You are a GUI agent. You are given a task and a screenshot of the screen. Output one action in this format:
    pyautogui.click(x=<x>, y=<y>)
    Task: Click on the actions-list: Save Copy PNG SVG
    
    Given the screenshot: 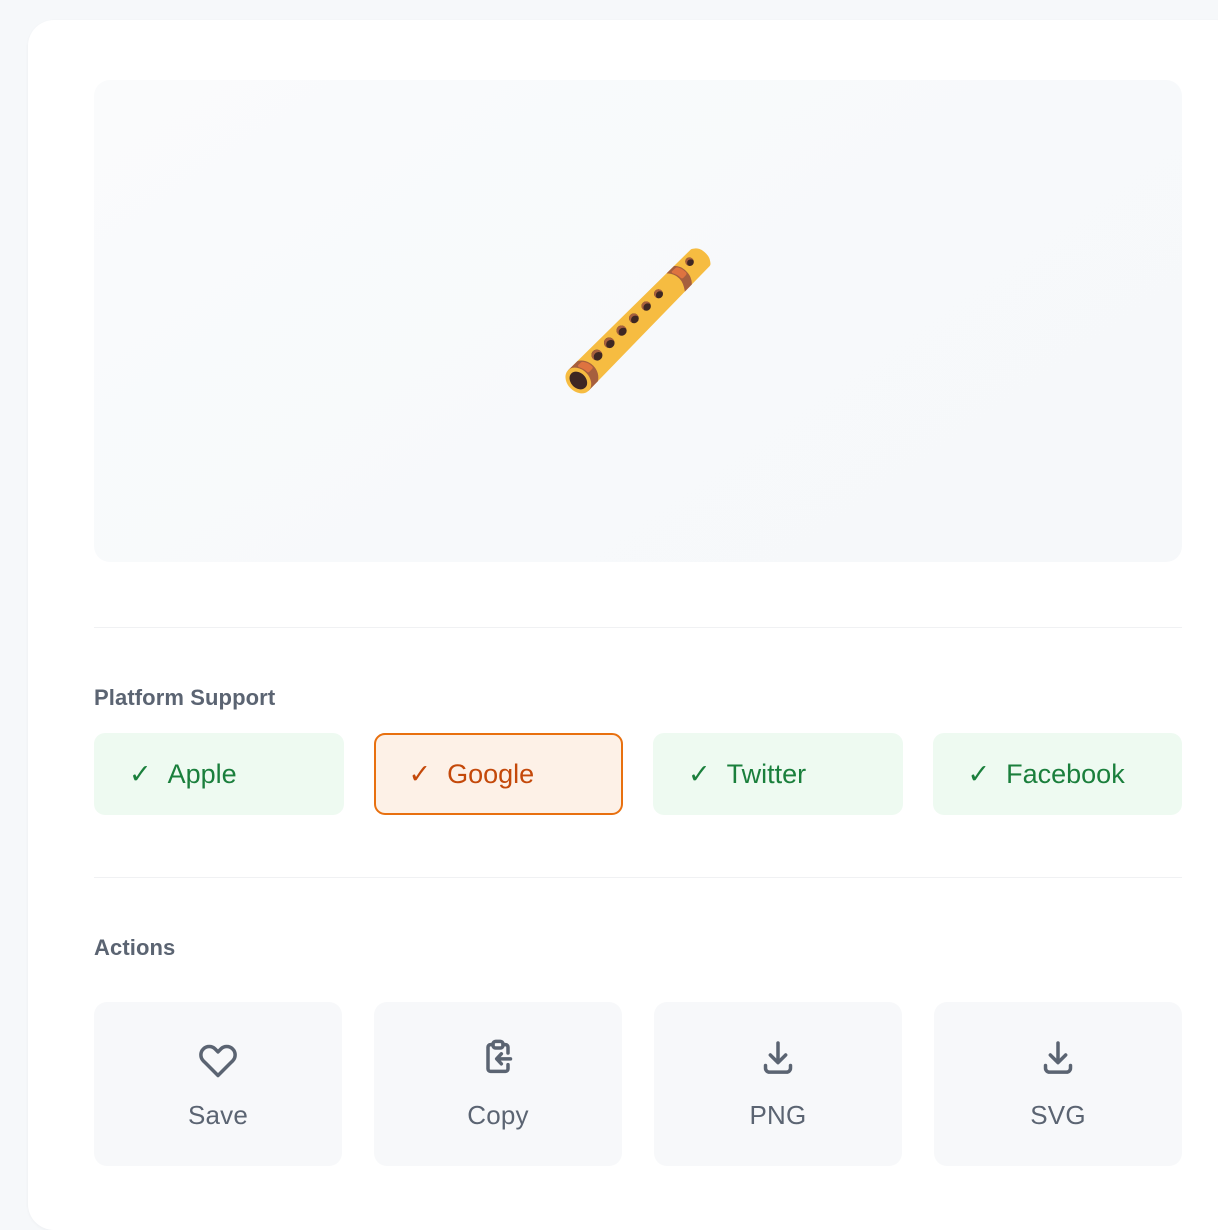 What is the action you would take?
    pyautogui.click(x=638, y=1084)
    